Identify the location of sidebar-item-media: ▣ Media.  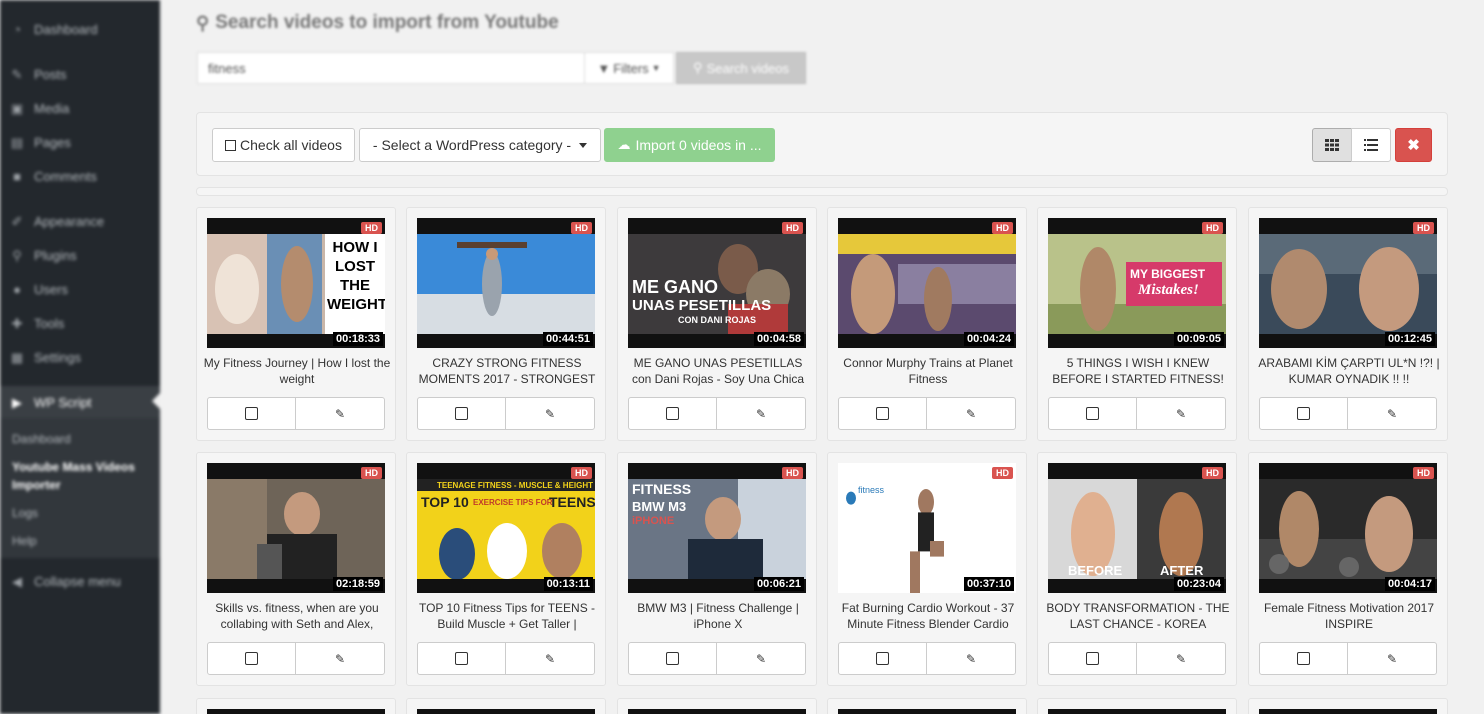
(39, 108).